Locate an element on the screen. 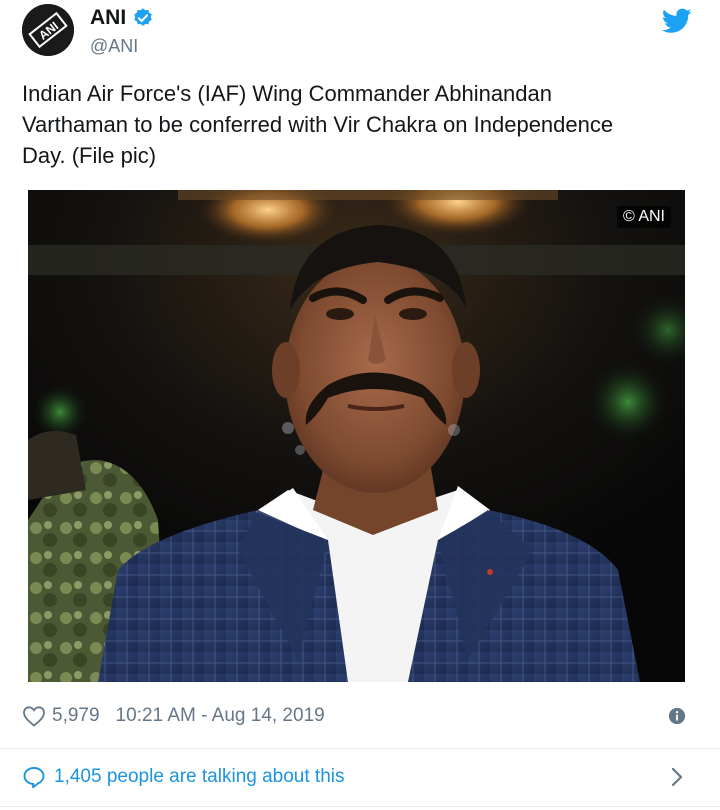  conversation-link: 1,405 people are talking about this is located at coordinates (360, 777).